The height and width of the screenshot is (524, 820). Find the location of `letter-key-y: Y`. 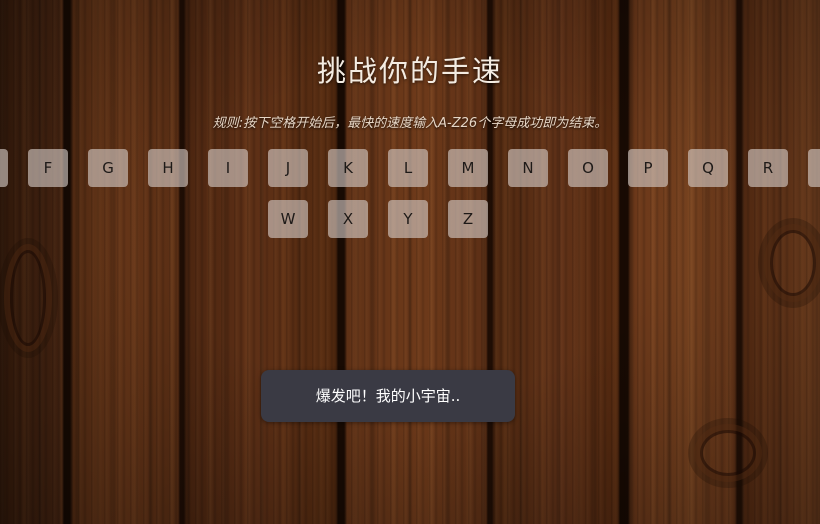

letter-key-y: Y is located at coordinates (408, 219).